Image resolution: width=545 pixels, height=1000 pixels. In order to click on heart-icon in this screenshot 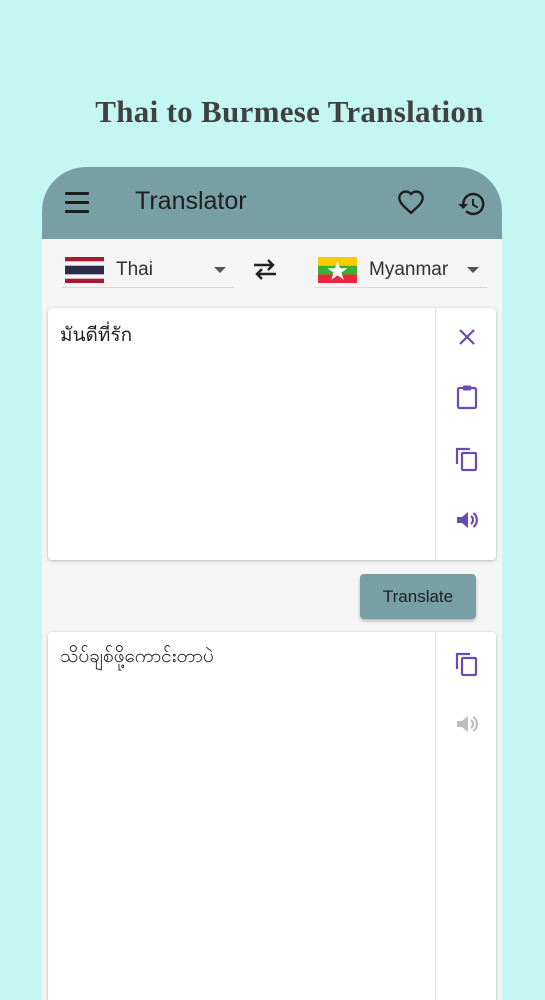, I will do `click(411, 203)`.